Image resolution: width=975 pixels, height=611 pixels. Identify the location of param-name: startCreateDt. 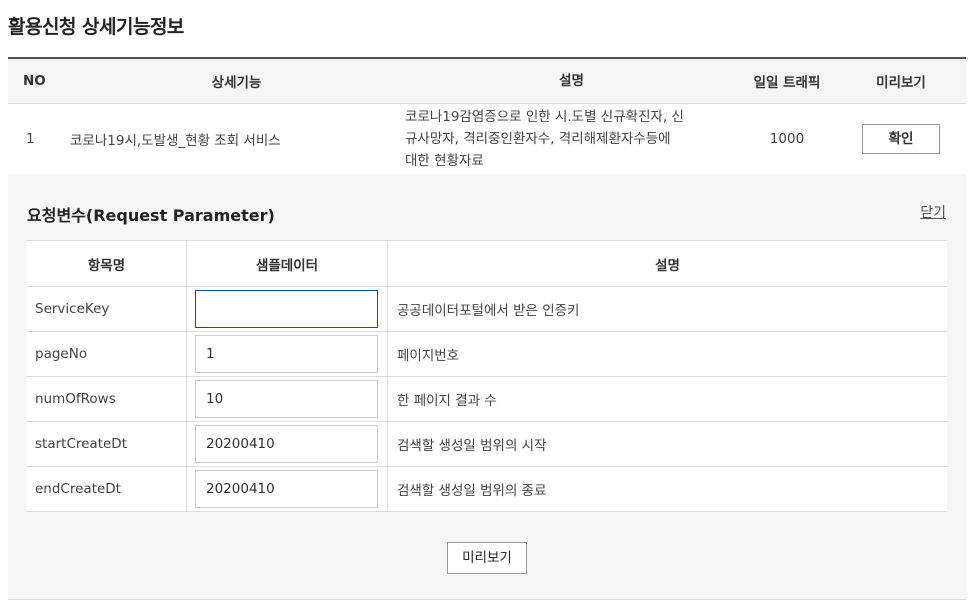
(107, 444).